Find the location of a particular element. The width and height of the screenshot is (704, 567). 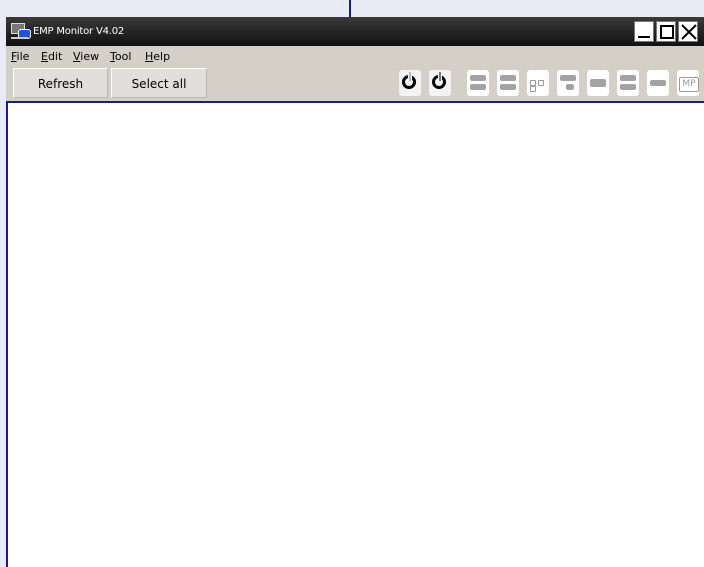

maximize-button is located at coordinates (666, 31).